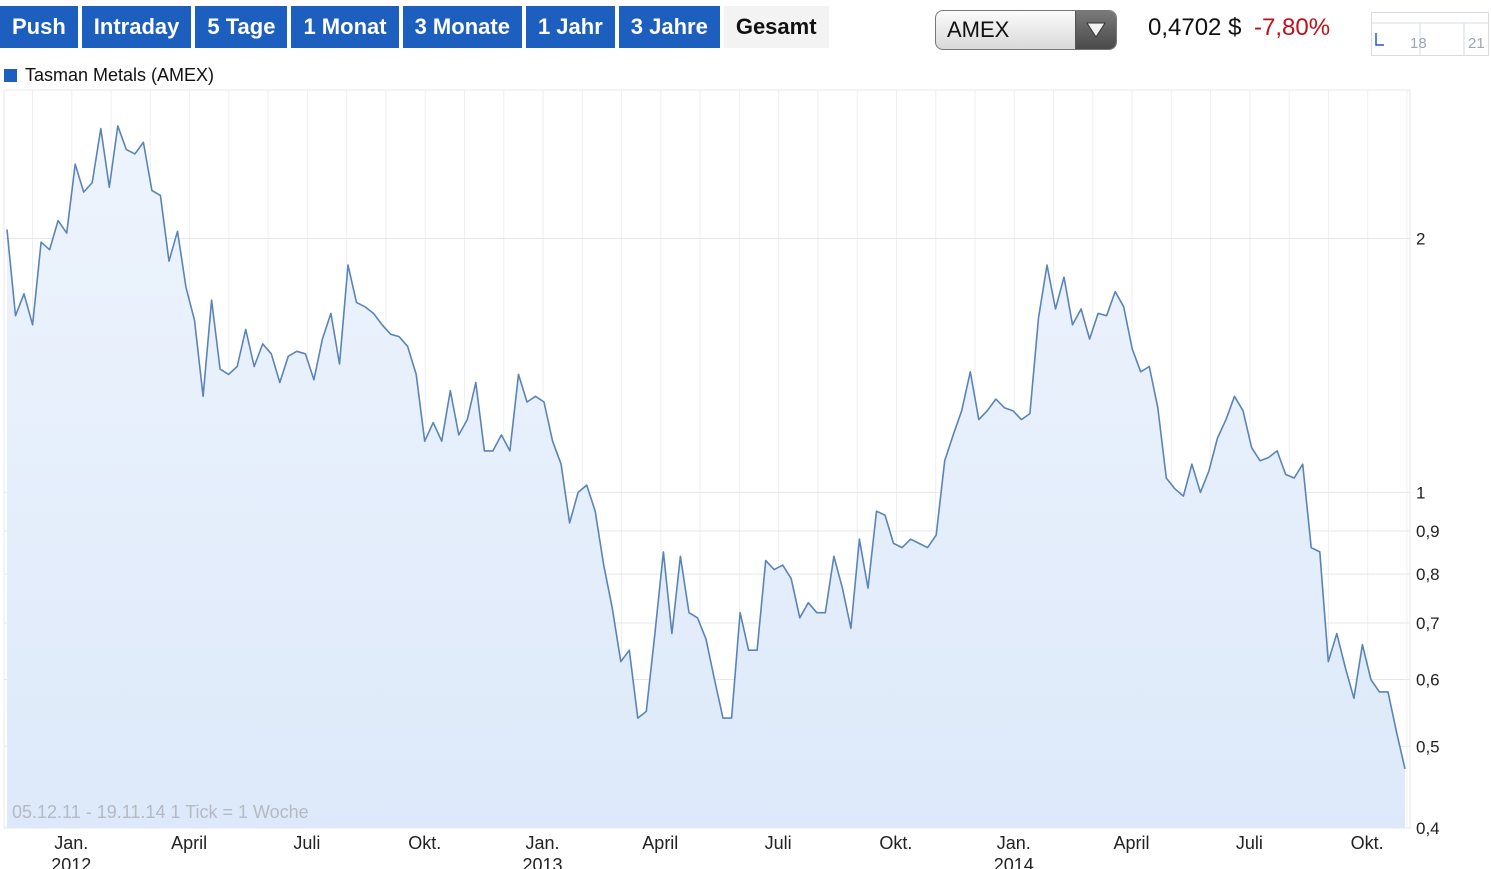 Image resolution: width=1491 pixels, height=869 pixels. Describe the element at coordinates (570, 27) in the screenshot. I see `tab-1-jahr: 1 Jahr` at that location.